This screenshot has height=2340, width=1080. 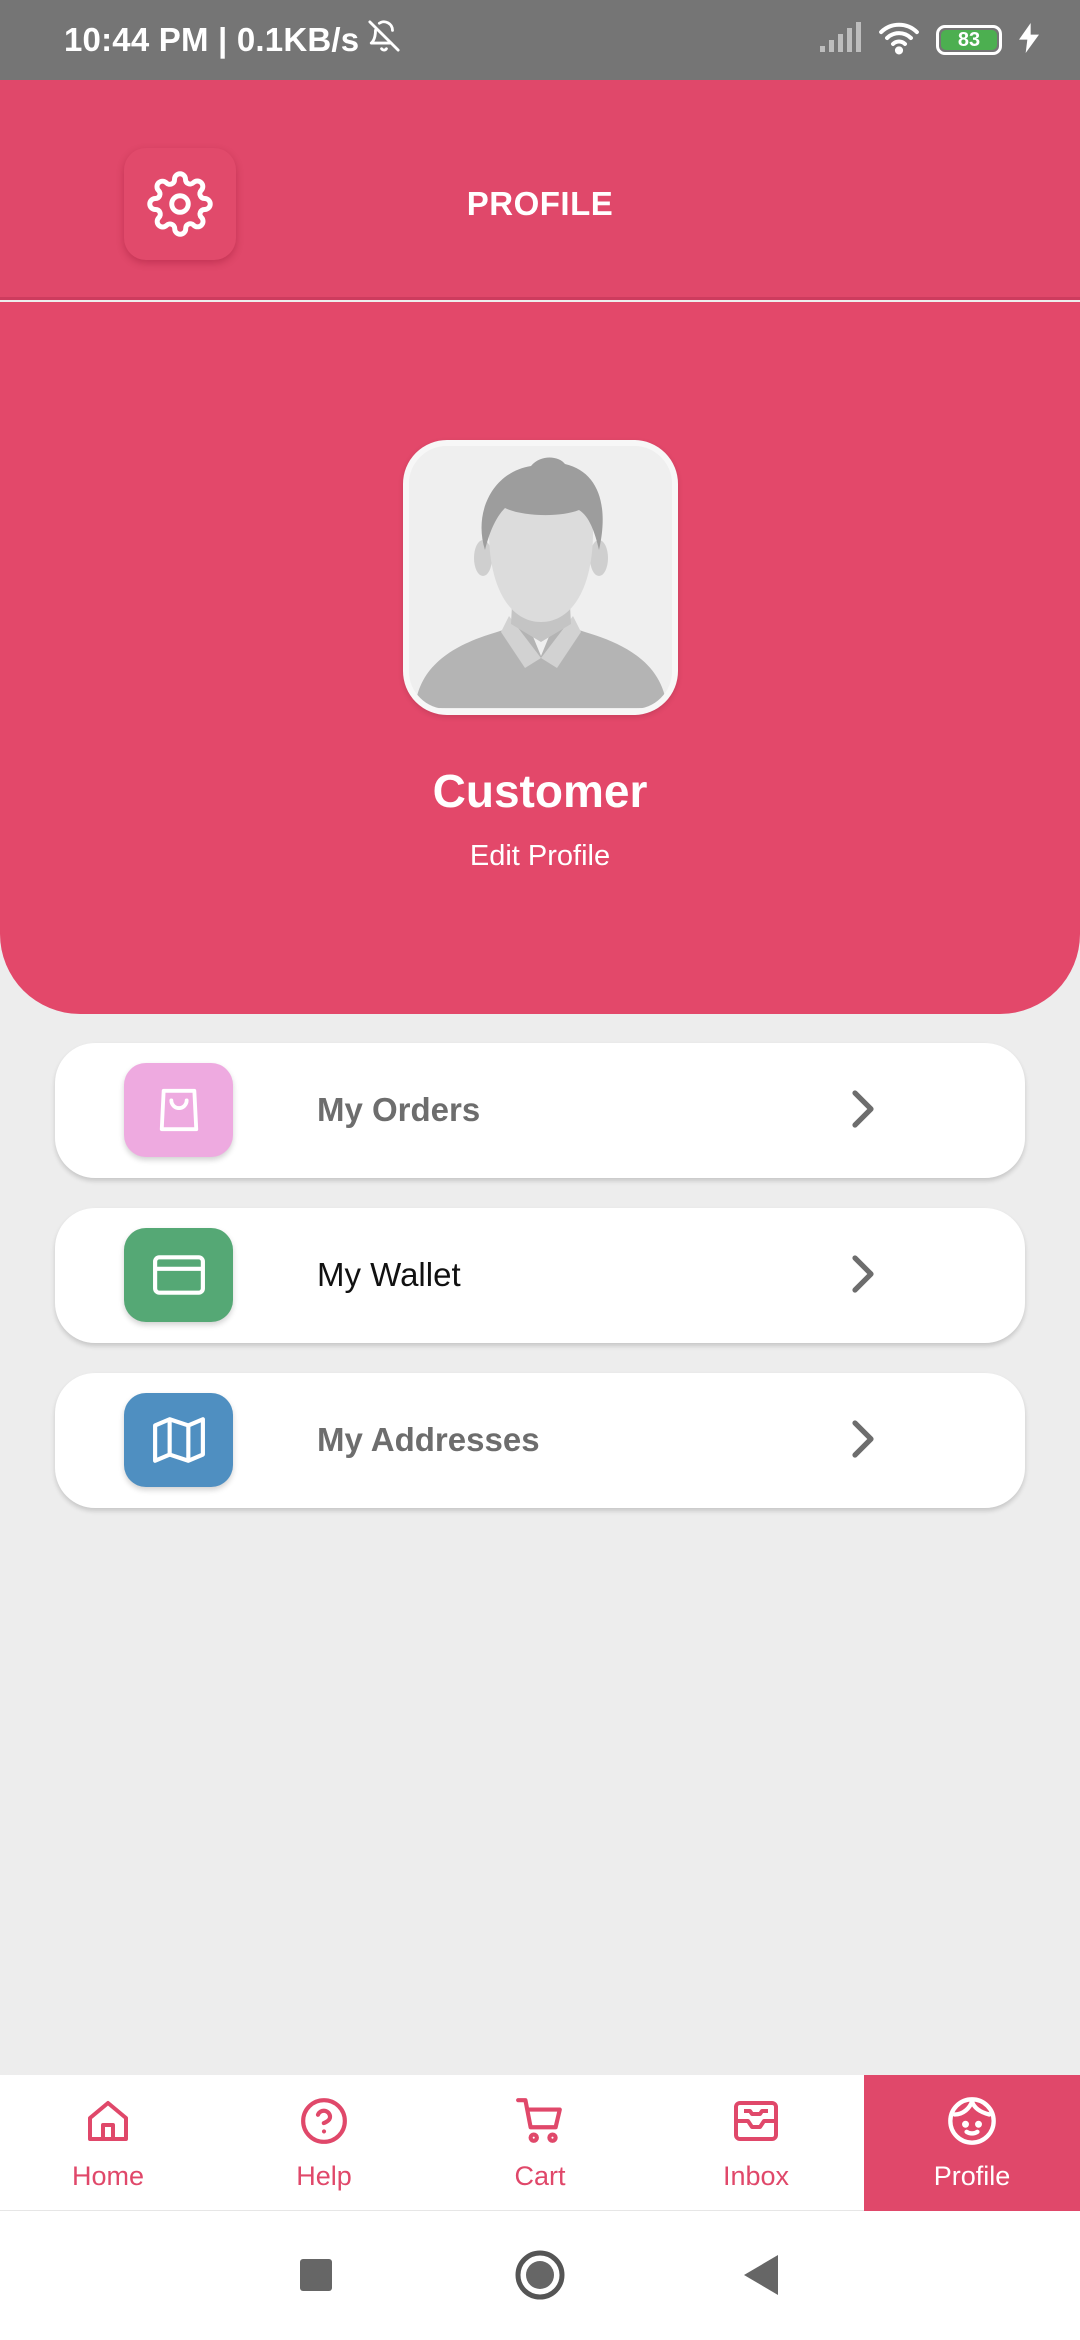 I want to click on nav-item-help: Help, so click(x=324, y=2143).